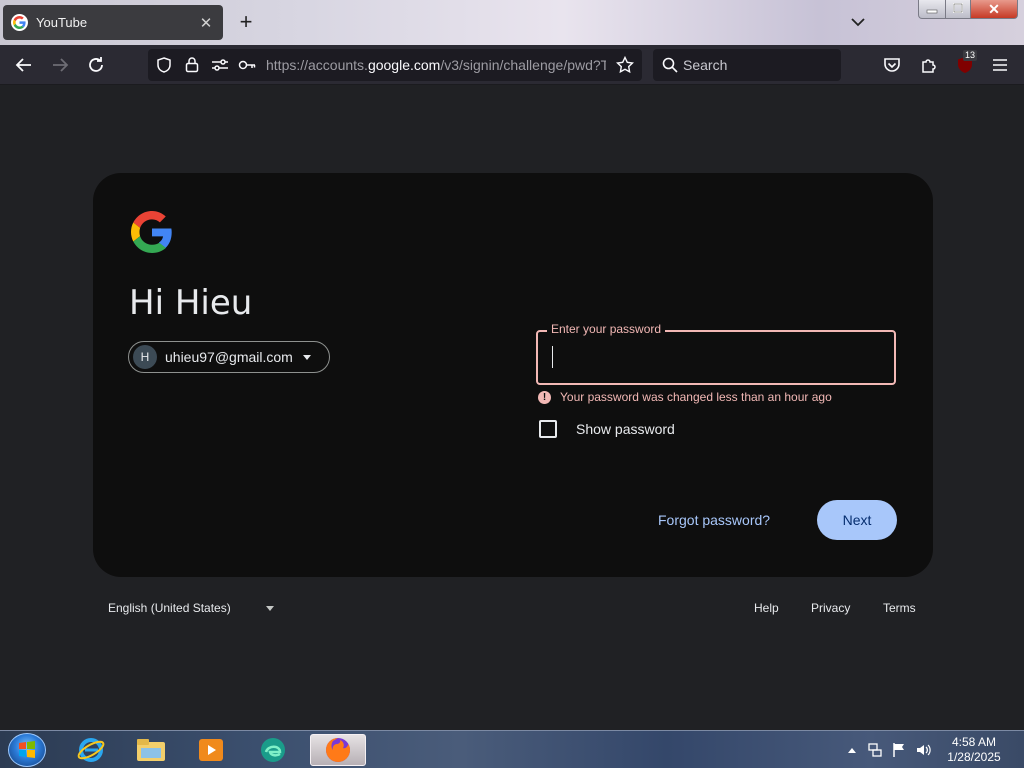  I want to click on url-host: google.com, so click(404, 65).